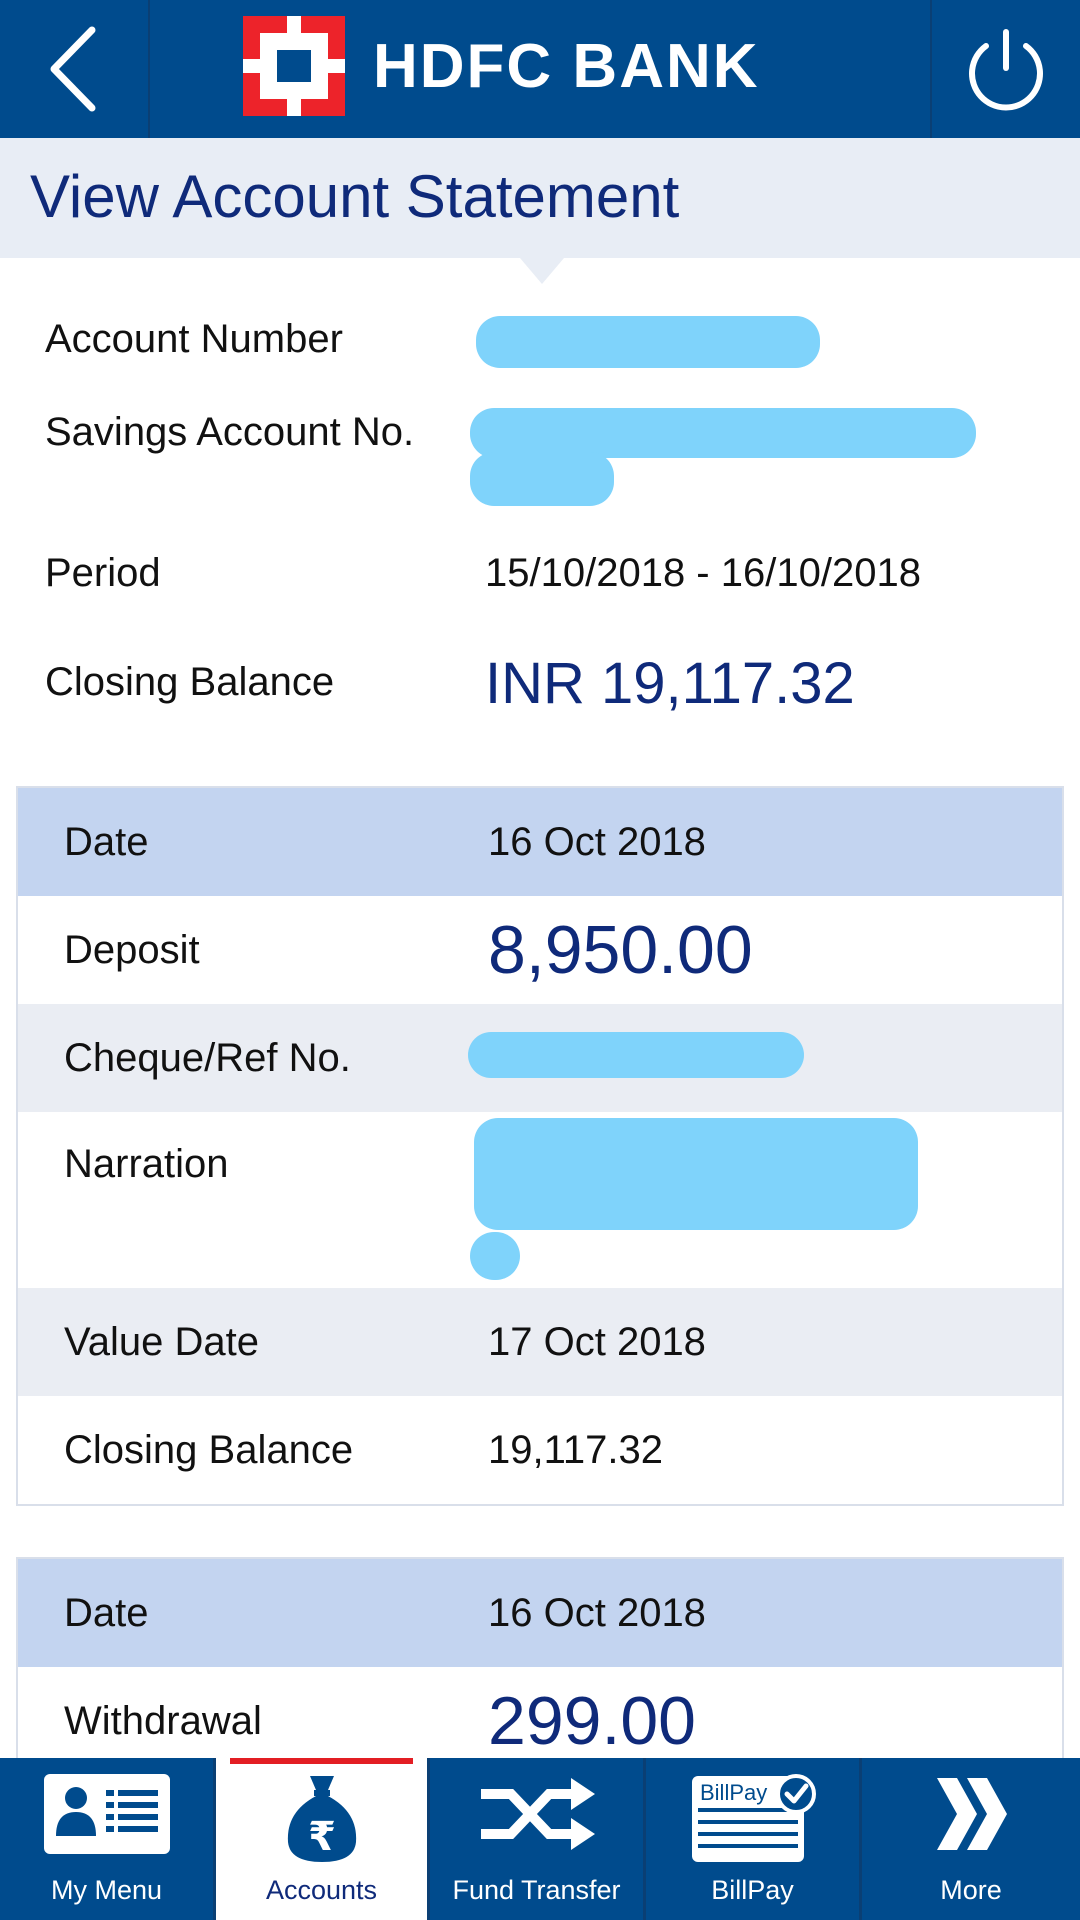 The width and height of the screenshot is (1080, 1920). I want to click on transaction-narration-row: Narration, so click(540, 1200).